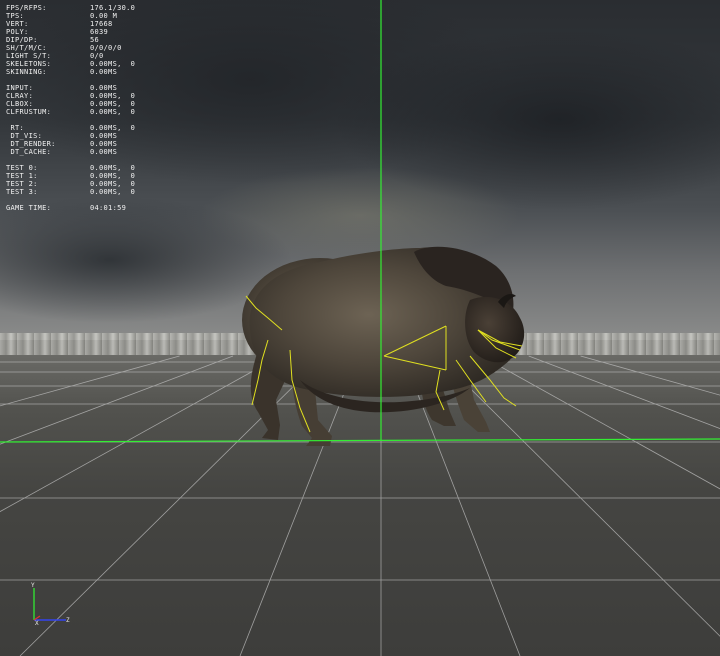 The image size is (720, 656). I want to click on hud-label: CLFRUSTUM:, so click(29, 112).